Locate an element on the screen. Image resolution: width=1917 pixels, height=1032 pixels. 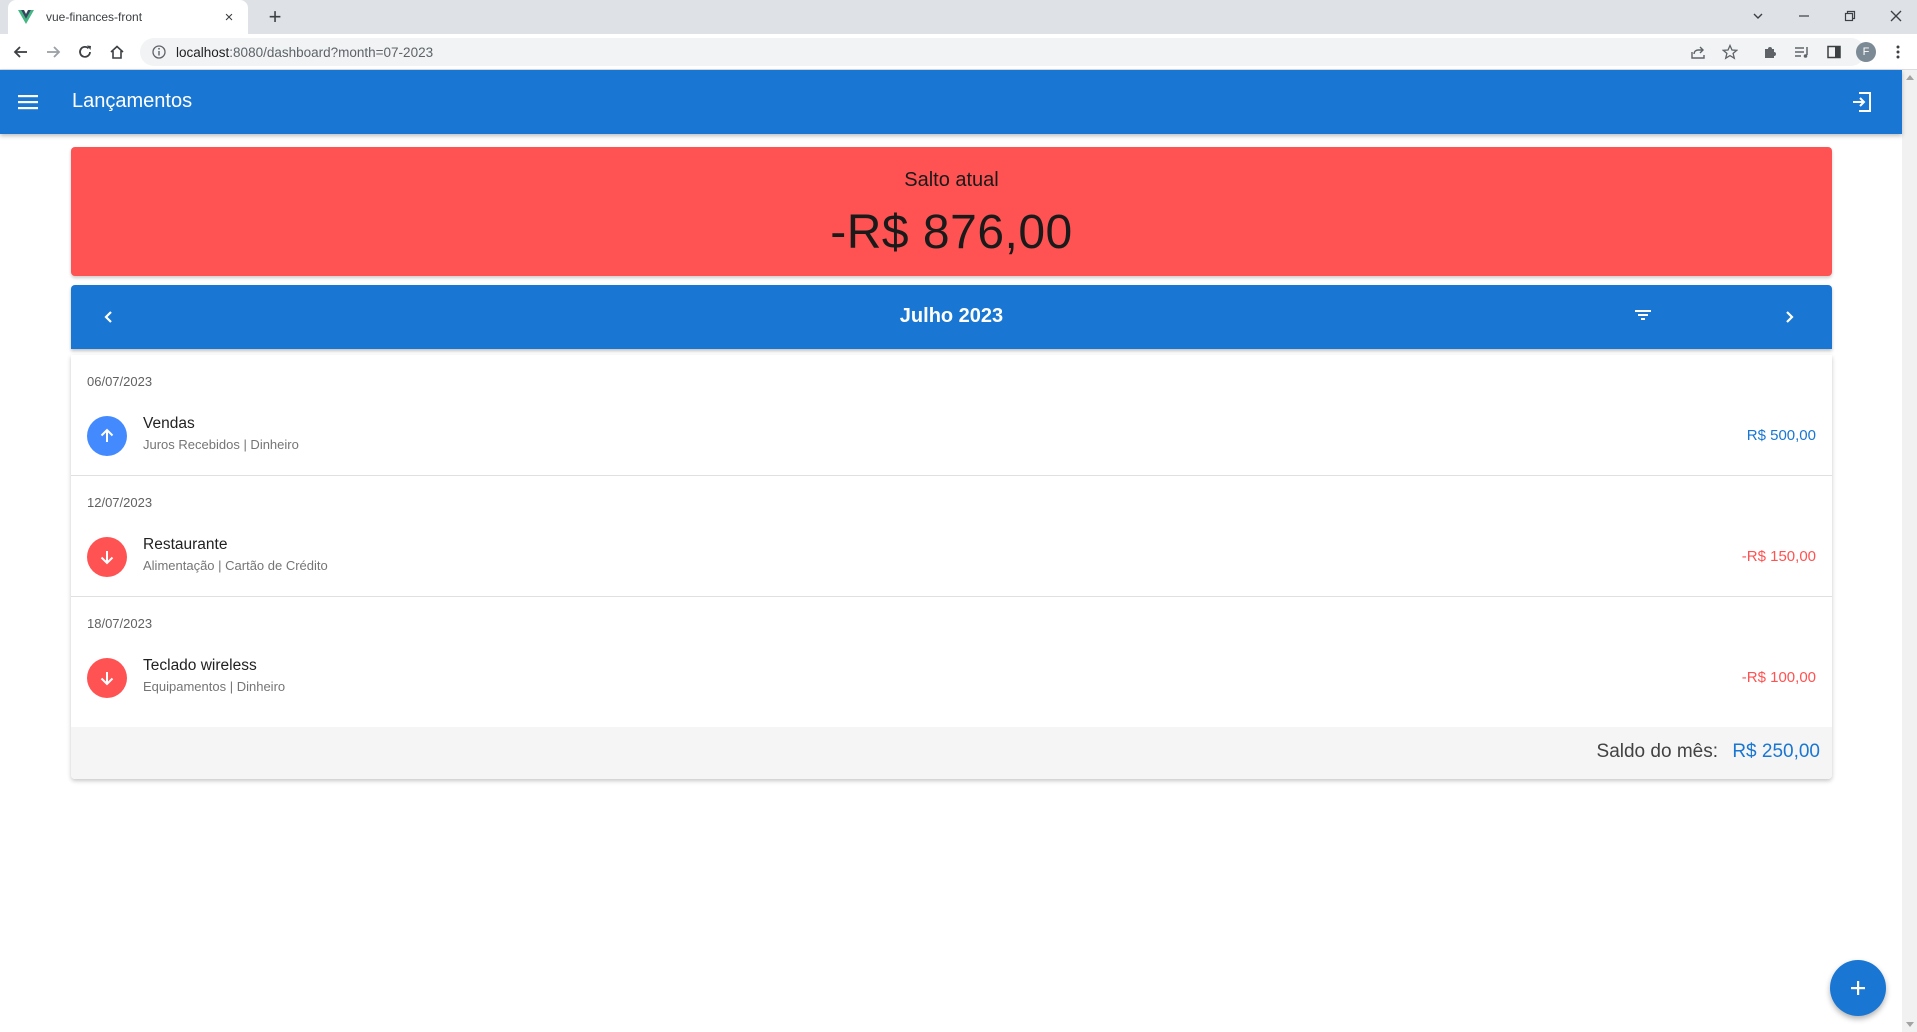
side-panel-icon is located at coordinates (1834, 52).